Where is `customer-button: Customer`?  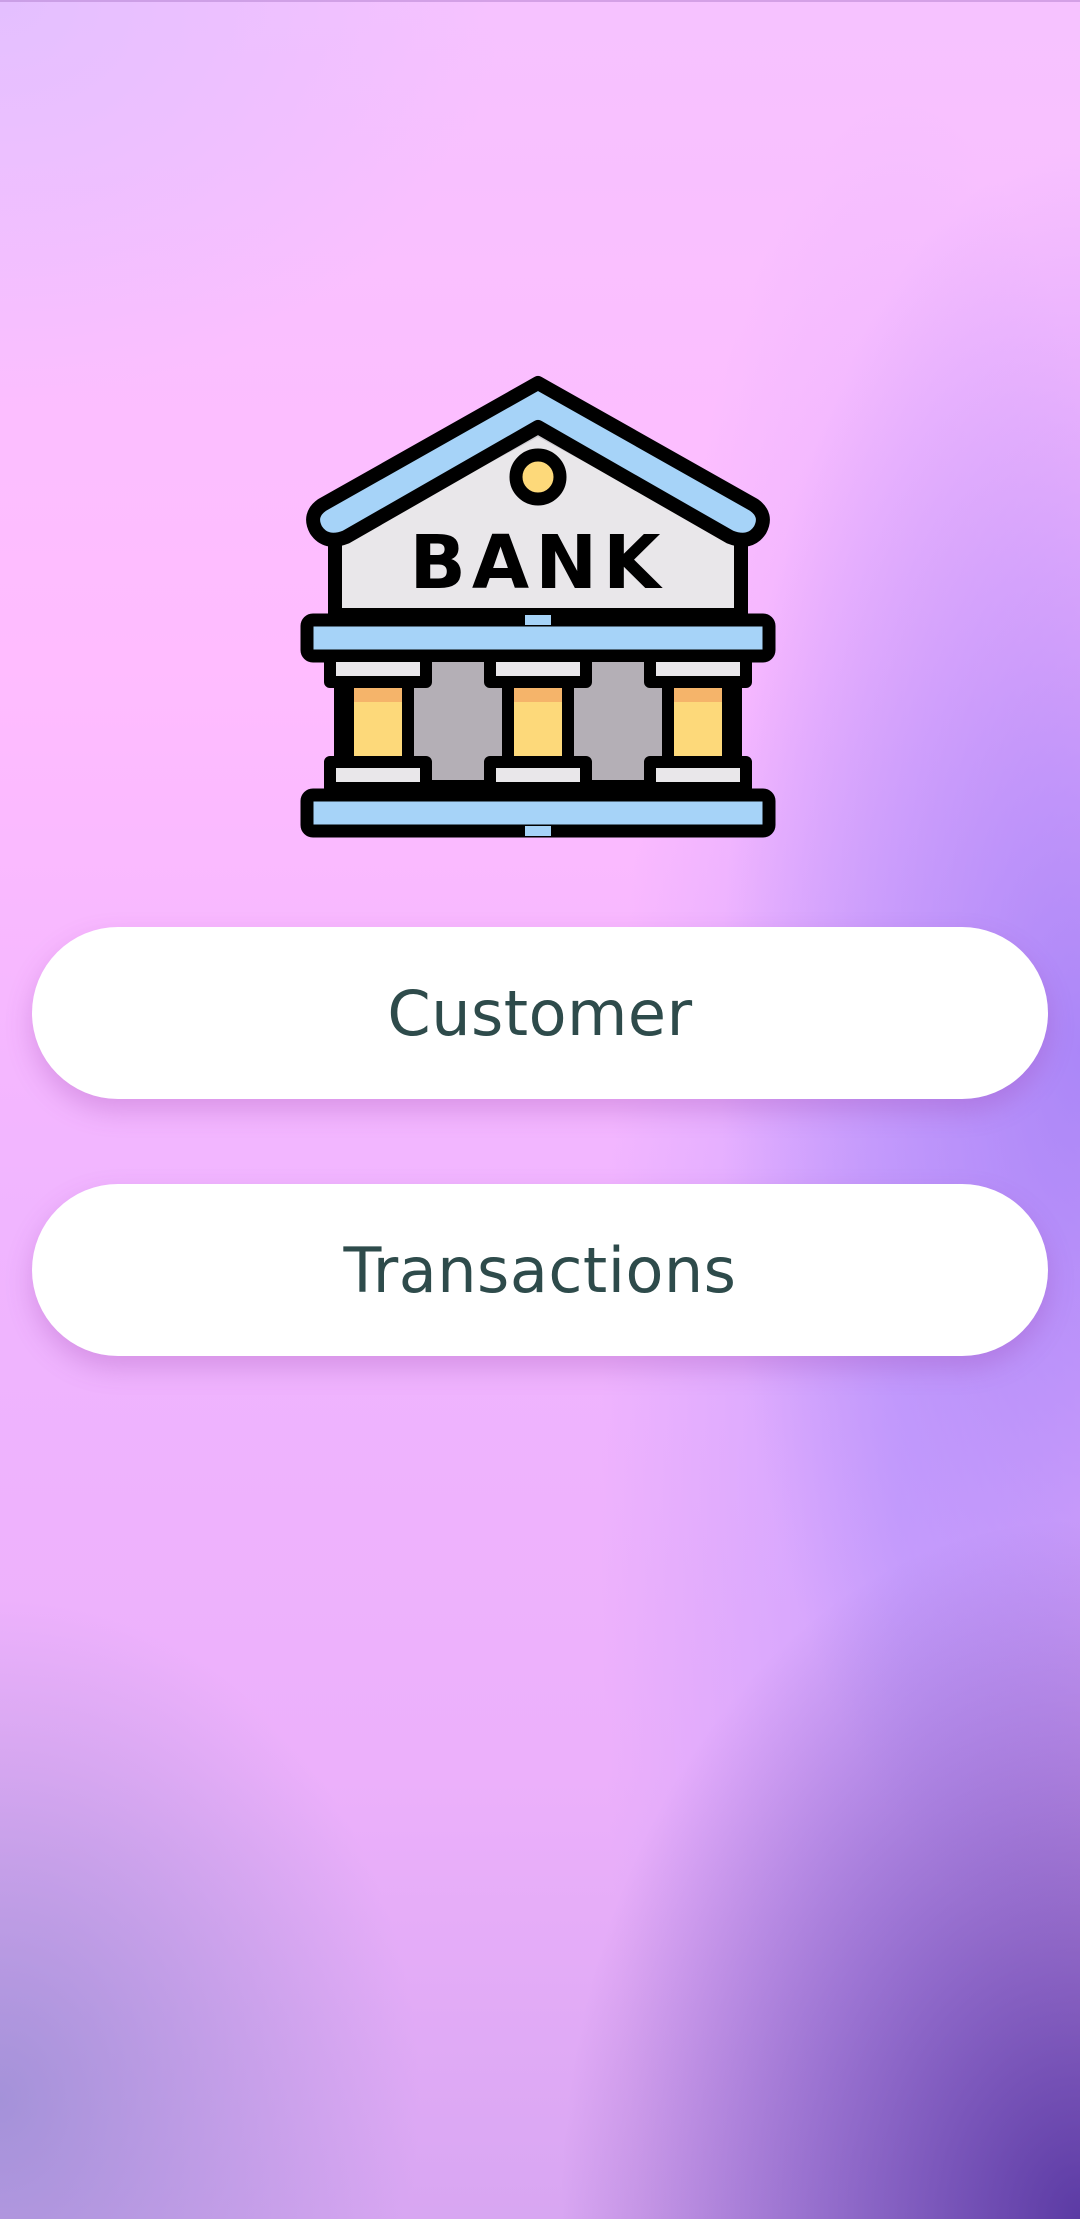
customer-button: Customer is located at coordinates (540, 1013).